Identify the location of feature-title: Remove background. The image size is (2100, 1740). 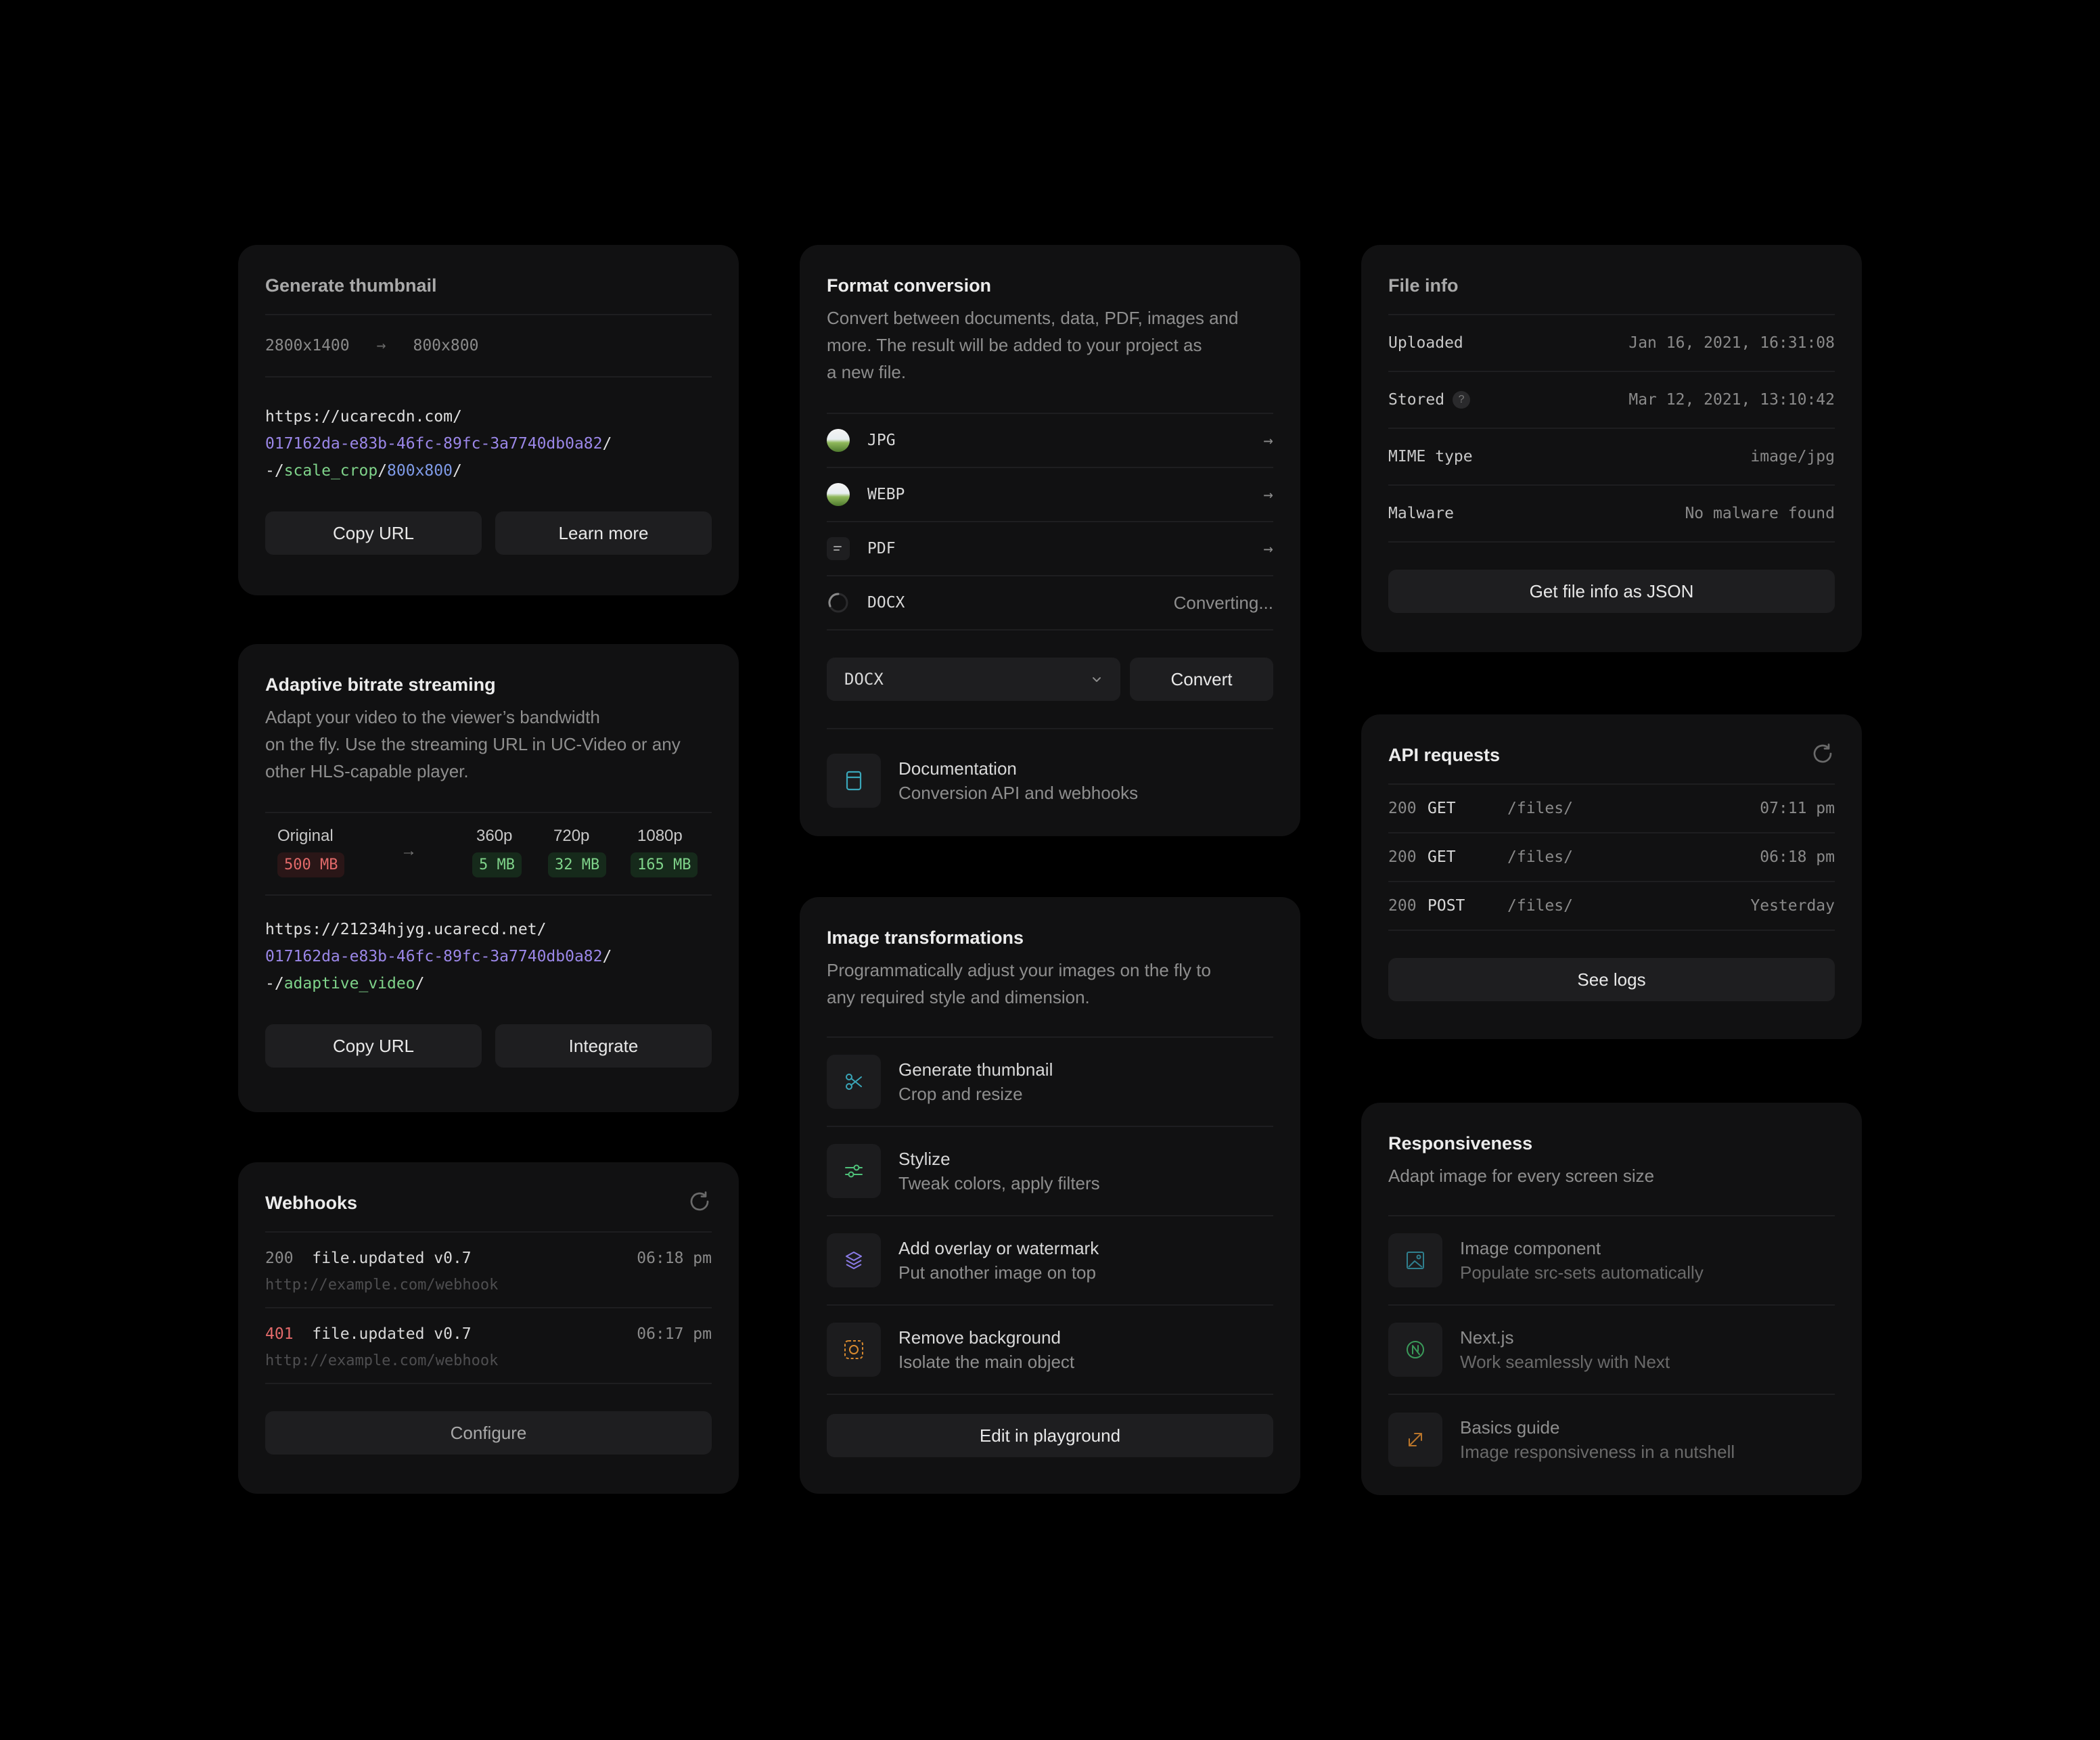
(979, 1337).